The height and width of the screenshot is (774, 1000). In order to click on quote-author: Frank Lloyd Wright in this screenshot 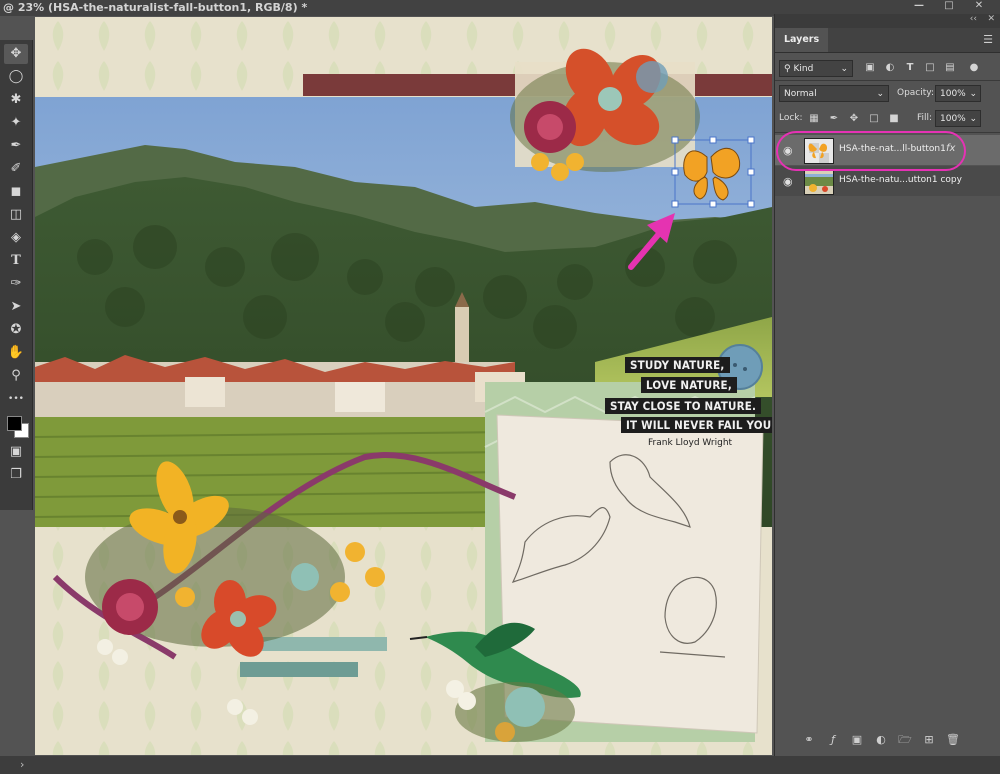, I will do `click(690, 443)`.